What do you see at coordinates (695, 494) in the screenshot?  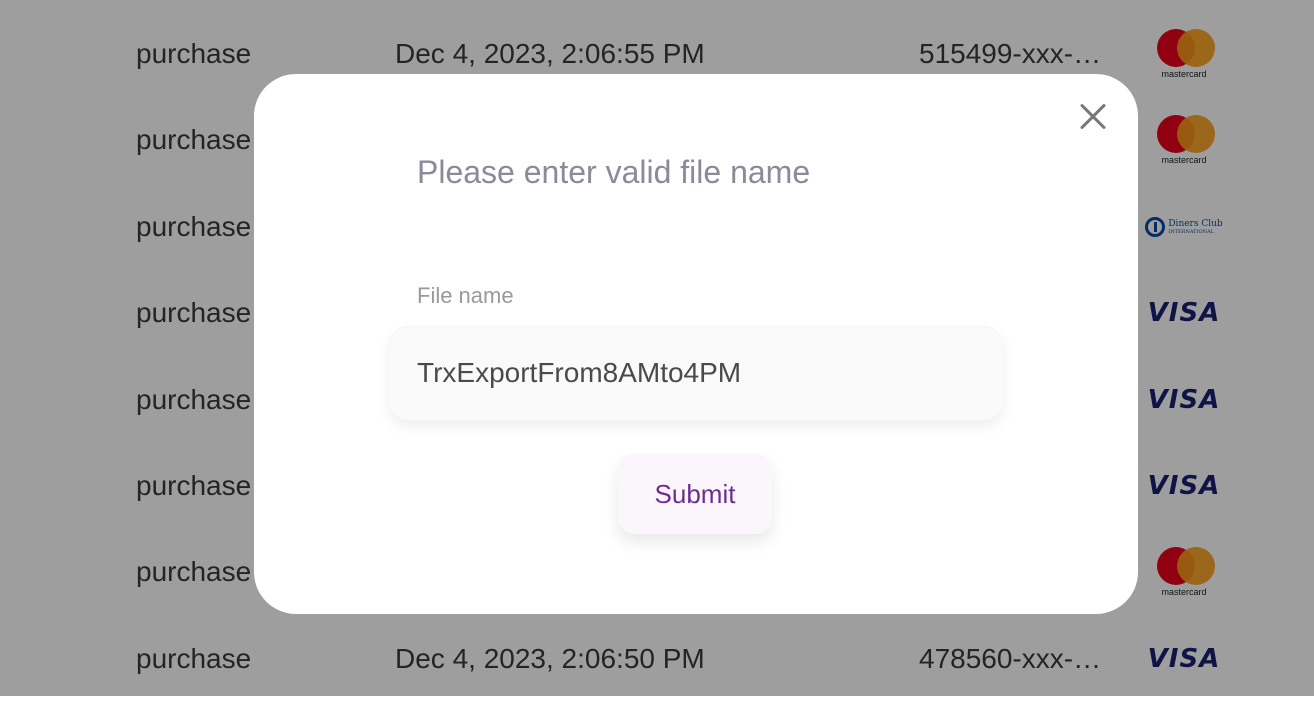 I see `submit-button: Submit` at bounding box center [695, 494].